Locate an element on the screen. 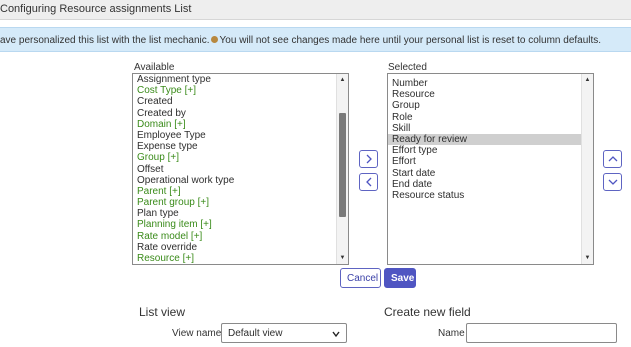  add-to-selected-button is located at coordinates (368, 159).